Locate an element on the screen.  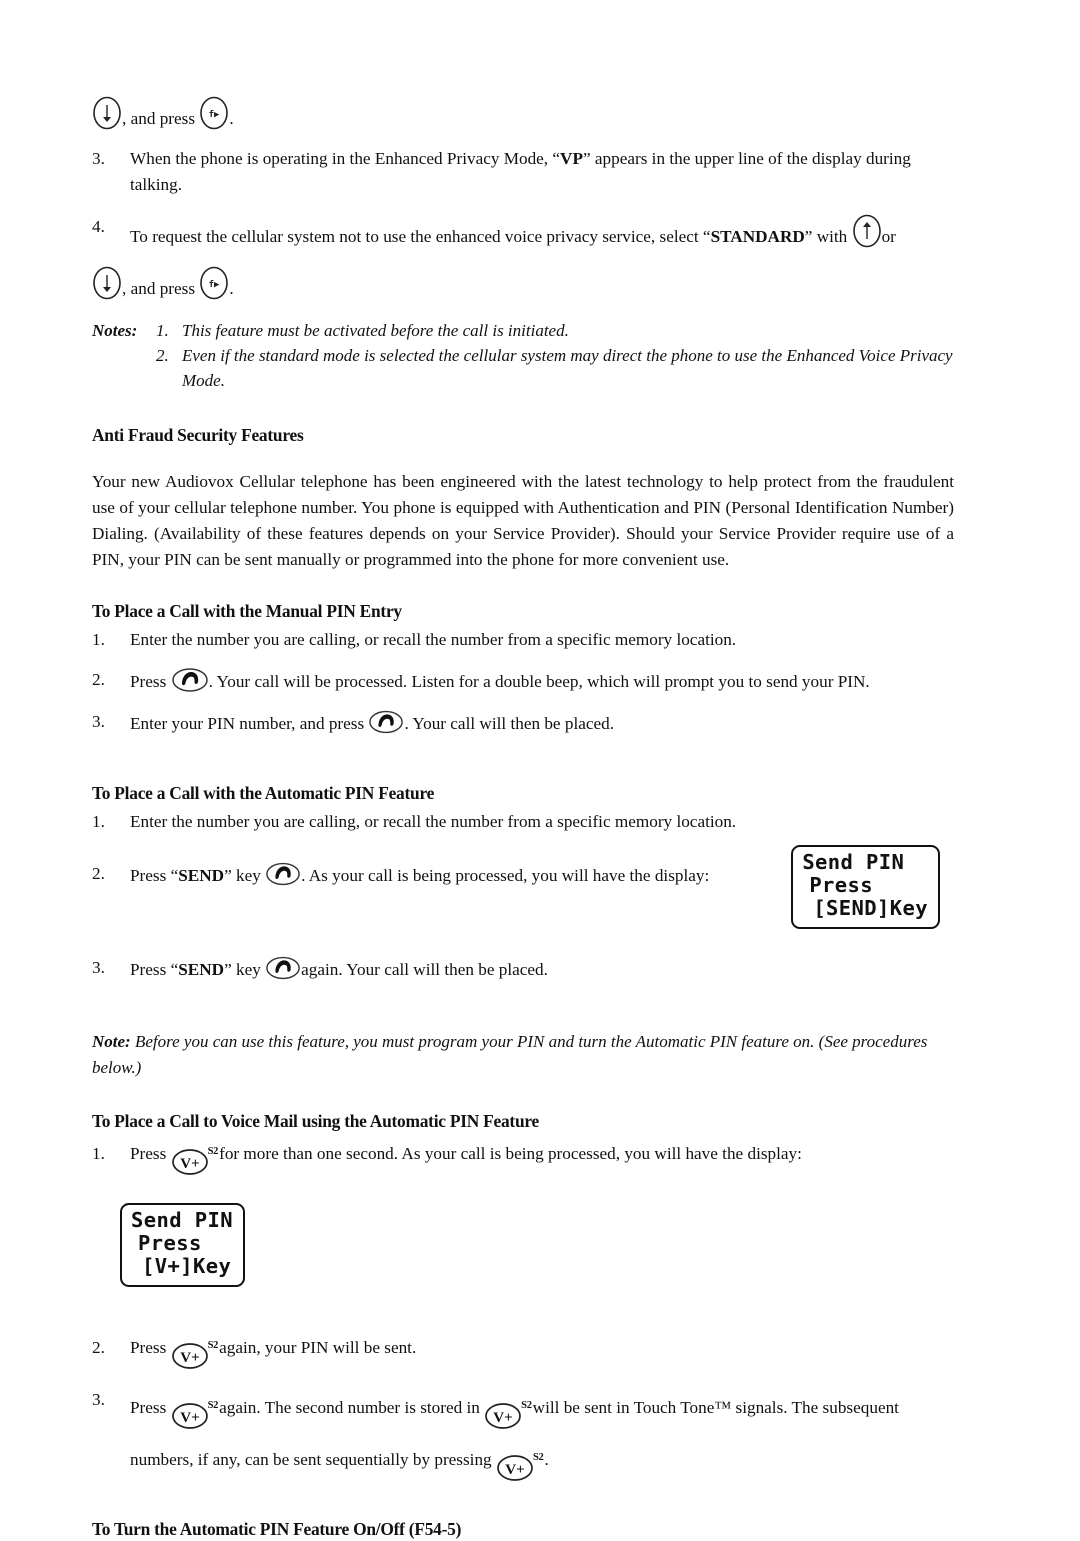
lcd-display-wrapper: Send PIN Press [V+]Key is located at coordinates (537, 1245).